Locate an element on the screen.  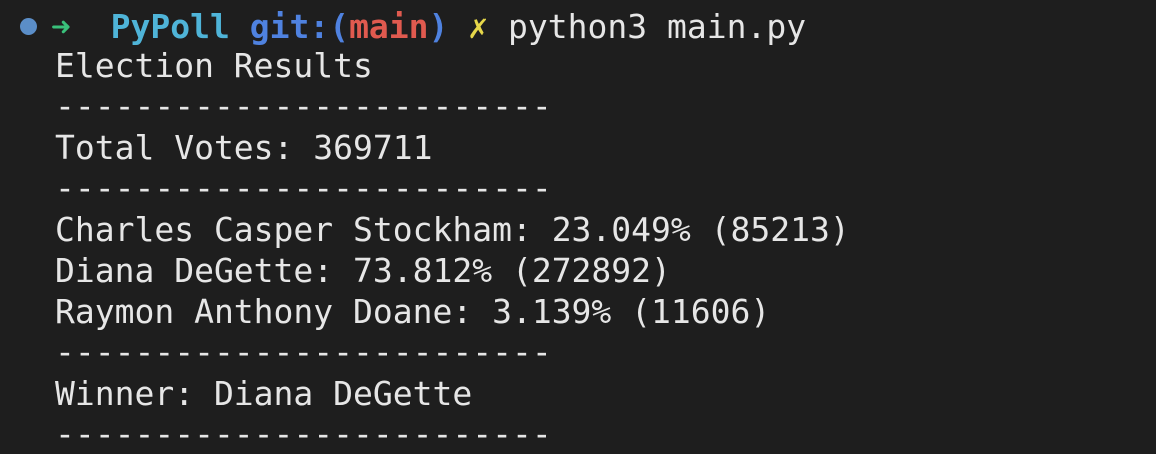
output-candidate-line: Charles Casper Stockham: 23.049% (85213) is located at coordinates (452, 229).